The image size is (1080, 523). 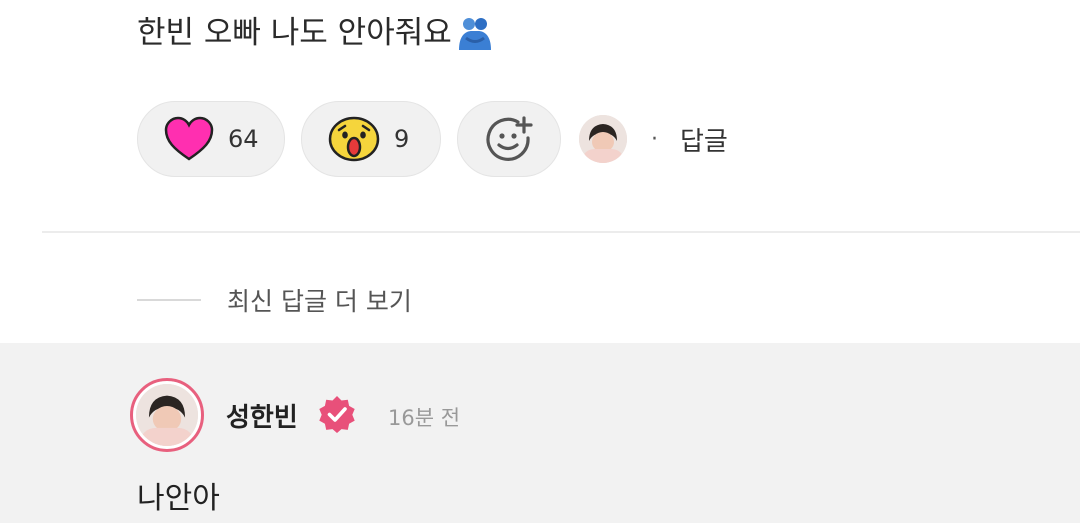 I want to click on more-replies-line, so click(x=169, y=300).